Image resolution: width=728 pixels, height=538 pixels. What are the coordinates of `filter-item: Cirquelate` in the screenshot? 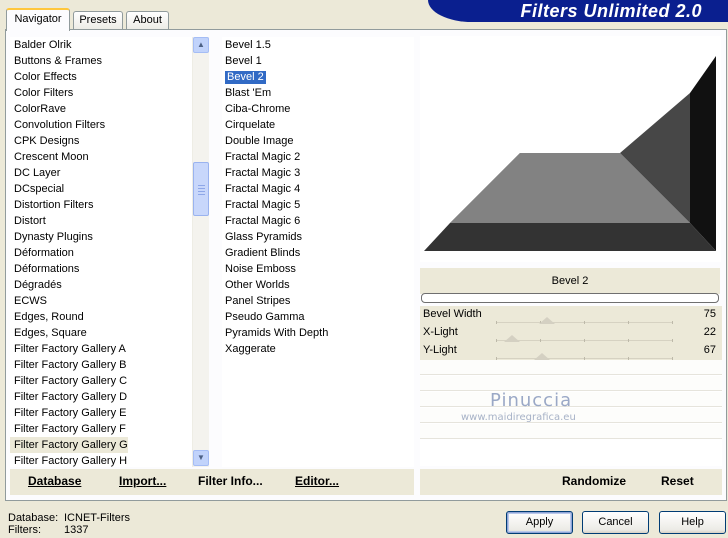 It's located at (318, 125).